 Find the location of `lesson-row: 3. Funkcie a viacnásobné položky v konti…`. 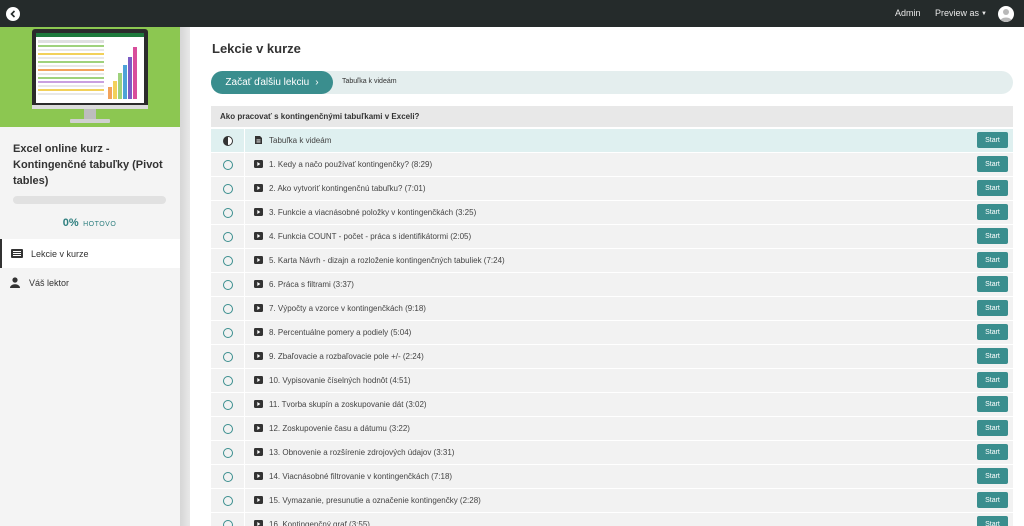

lesson-row: 3. Funkcie a viacnásobné položky v konti… is located at coordinates (612, 212).